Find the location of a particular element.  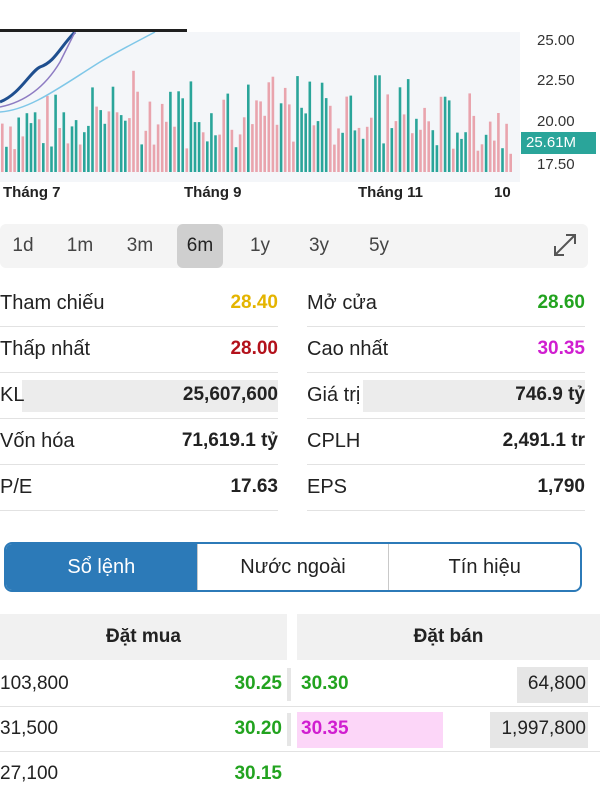

volume-badge: 25.61M is located at coordinates (558, 143).